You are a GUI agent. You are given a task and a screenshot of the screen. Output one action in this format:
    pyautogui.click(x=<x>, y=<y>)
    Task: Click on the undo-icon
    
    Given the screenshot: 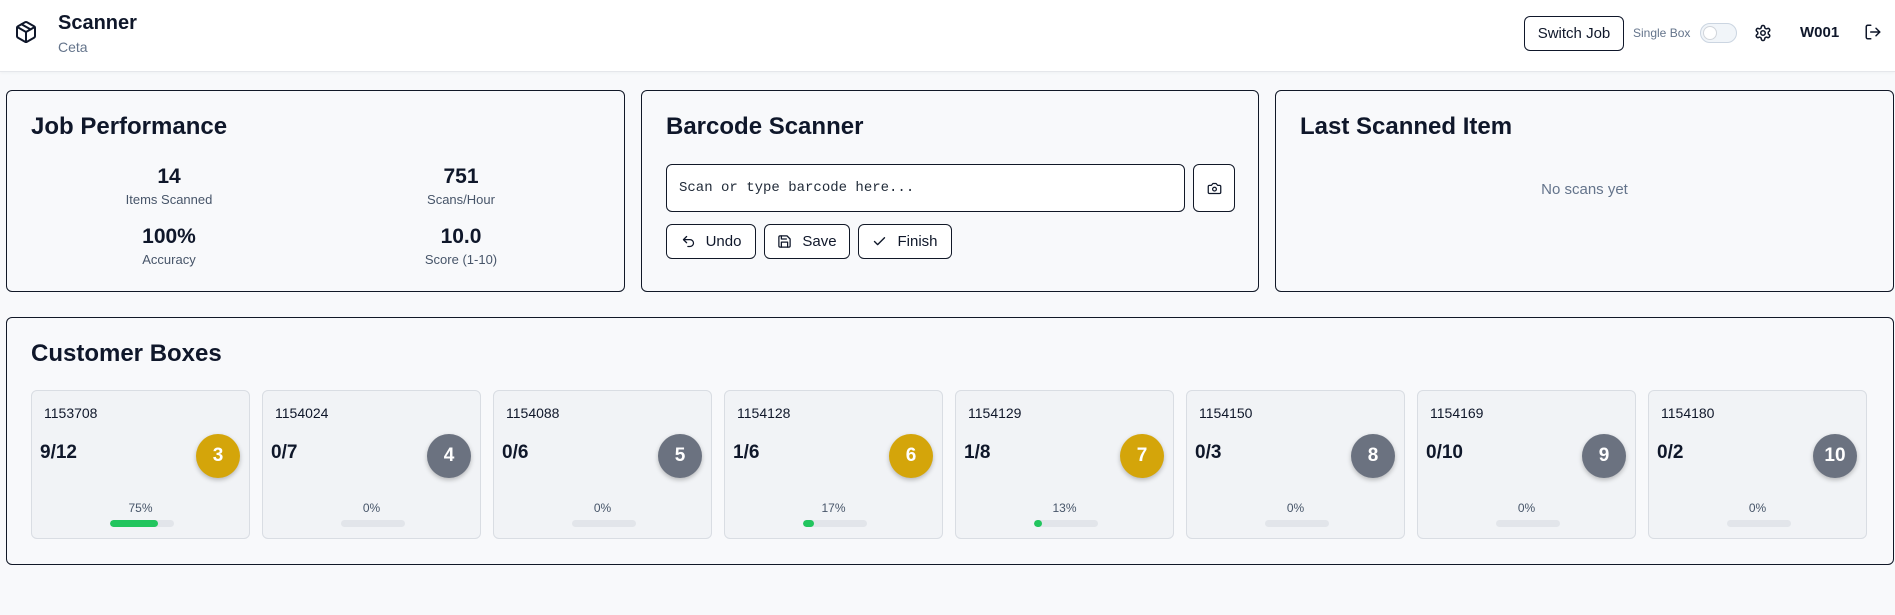 What is the action you would take?
    pyautogui.click(x=688, y=241)
    